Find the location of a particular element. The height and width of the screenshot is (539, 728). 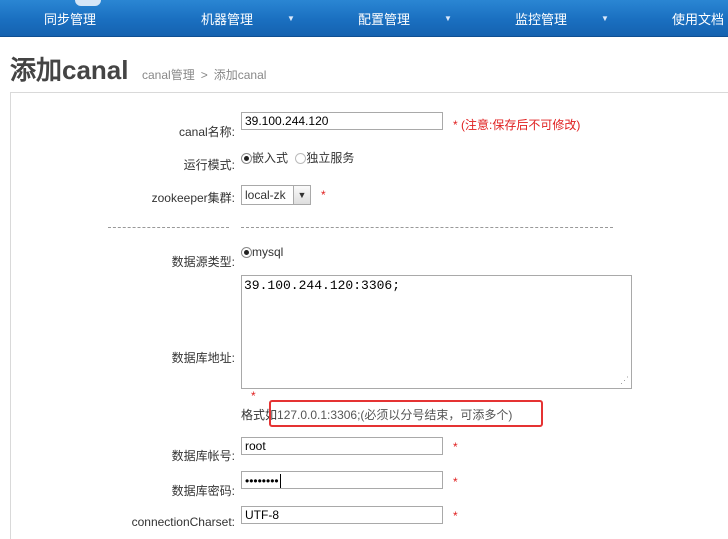

db-password-input: •••••••• is located at coordinates (342, 480).